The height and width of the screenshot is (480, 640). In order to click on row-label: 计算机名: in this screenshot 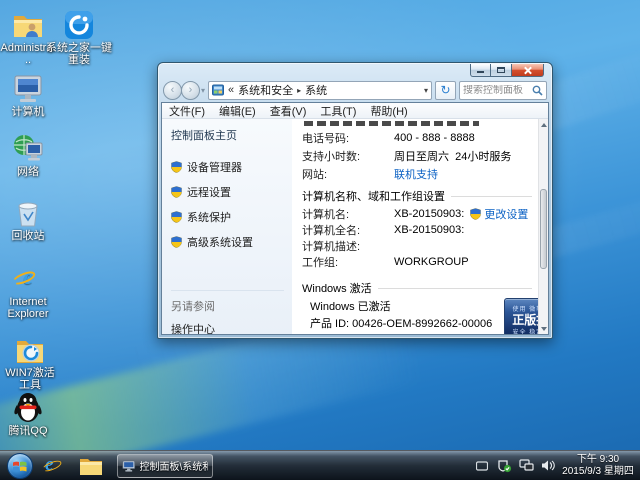, I will do `click(326, 215)`.